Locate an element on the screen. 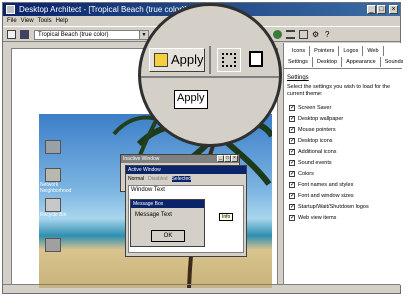 Image resolution: width=407 pixels, height=297 pixels. menu-disabled: Disabled is located at coordinates (158, 179).